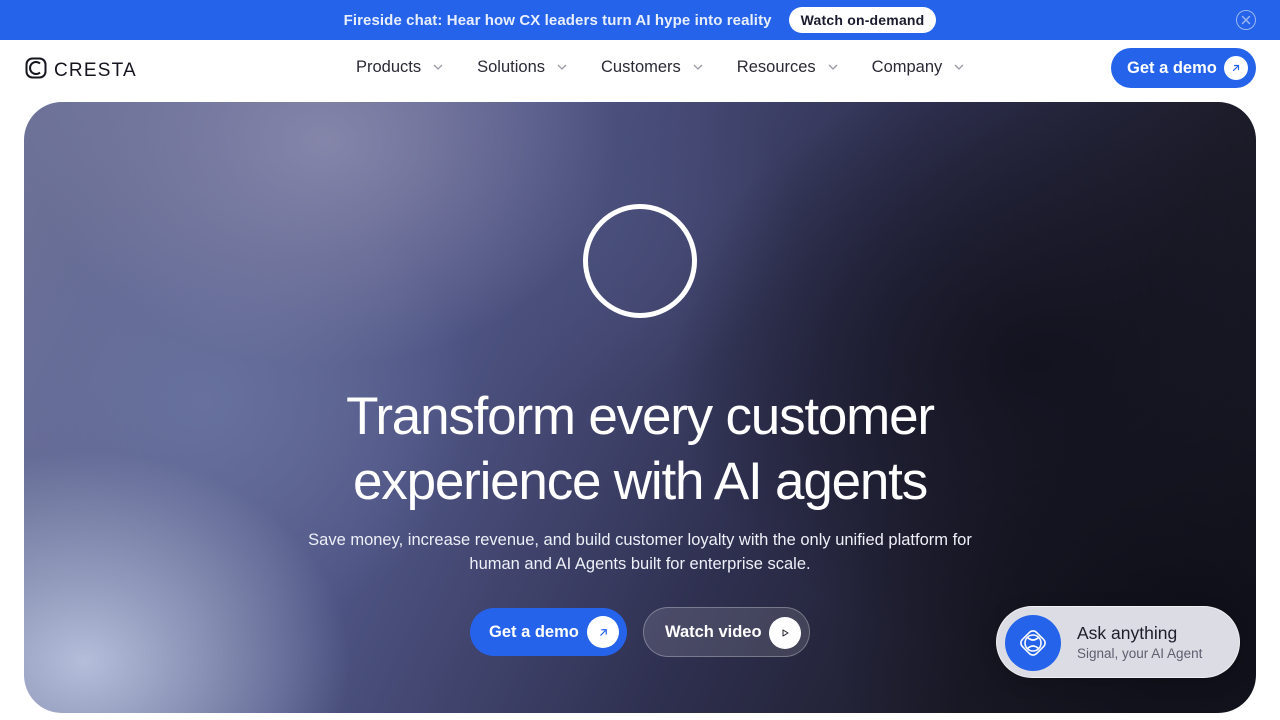 Image resolution: width=1280 pixels, height=720 pixels. I want to click on ask-widget-subtitle: Signal, your AI Agent, so click(1140, 653).